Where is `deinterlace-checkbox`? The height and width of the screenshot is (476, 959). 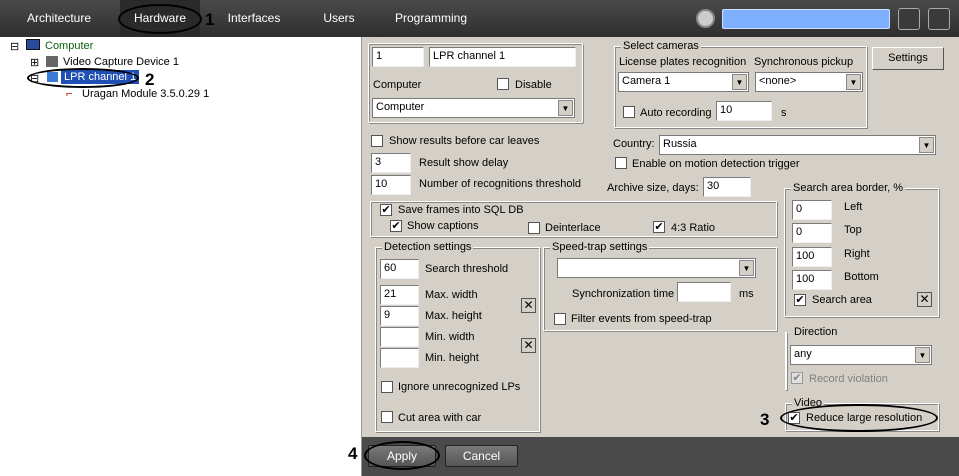 deinterlace-checkbox is located at coordinates (534, 228).